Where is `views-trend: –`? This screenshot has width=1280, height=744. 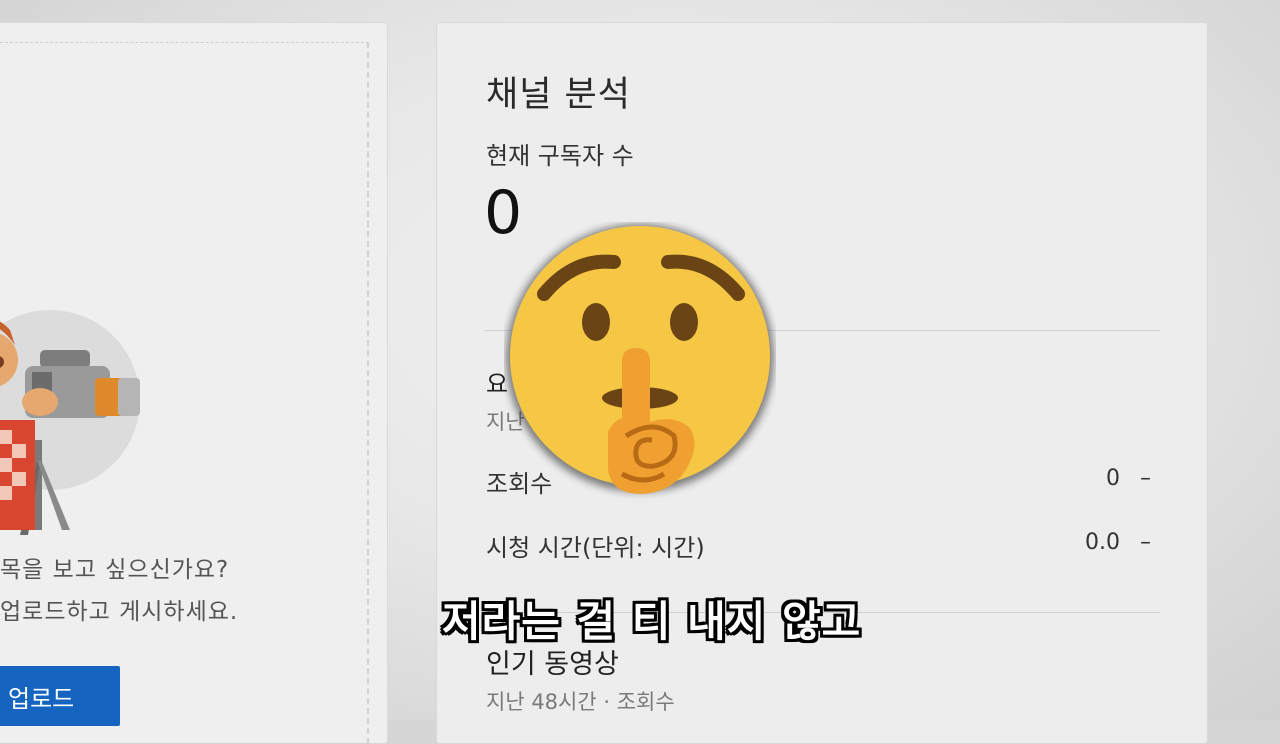
views-trend: – is located at coordinates (1145, 478).